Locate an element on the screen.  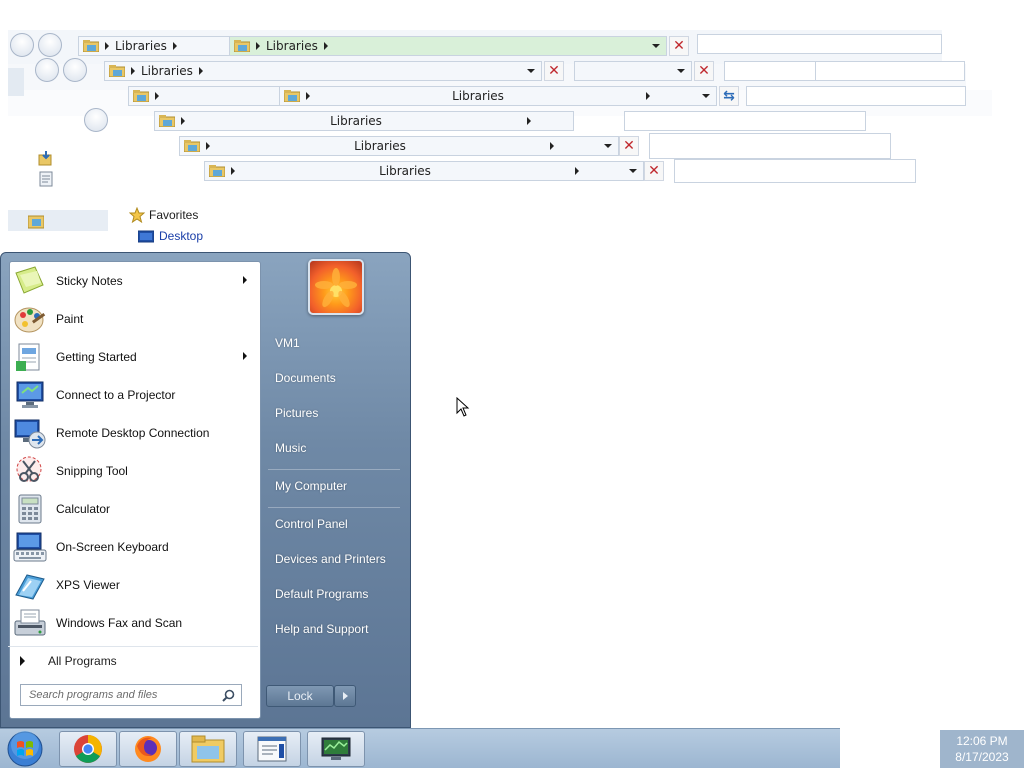
program-label: Snipping Tool is located at coordinates (92, 471).